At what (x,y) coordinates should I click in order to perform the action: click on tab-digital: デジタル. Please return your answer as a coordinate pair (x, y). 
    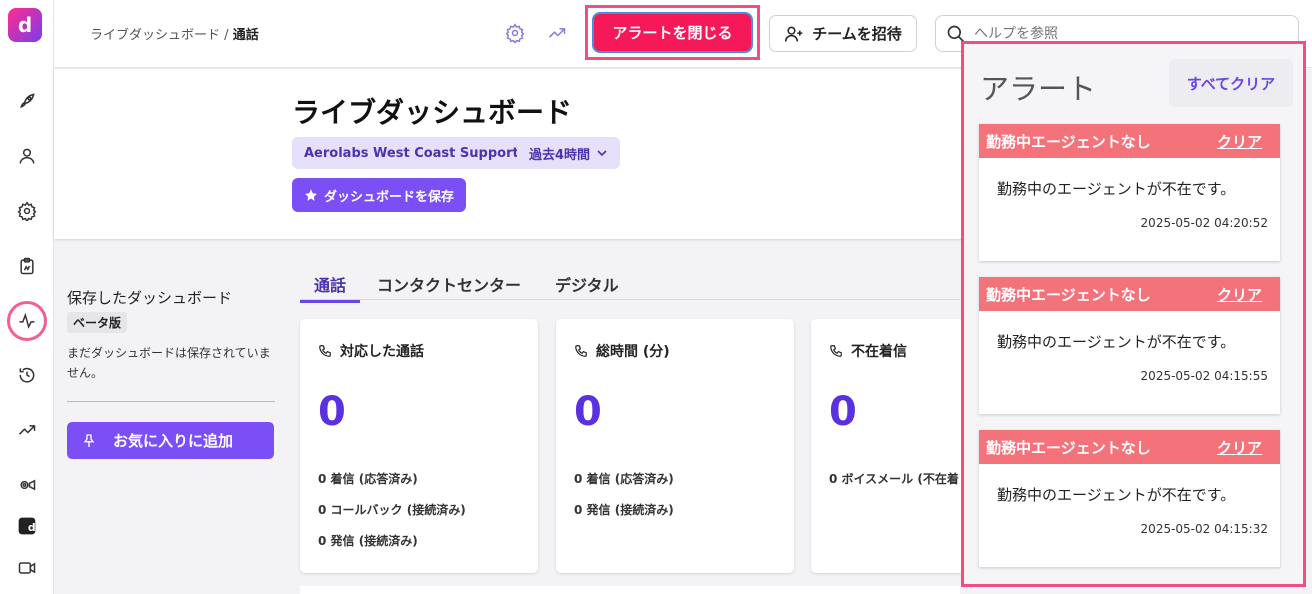
    Looking at the image, I should click on (587, 284).